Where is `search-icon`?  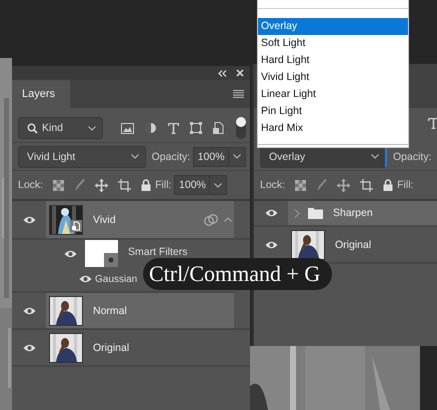
search-icon is located at coordinates (32, 128).